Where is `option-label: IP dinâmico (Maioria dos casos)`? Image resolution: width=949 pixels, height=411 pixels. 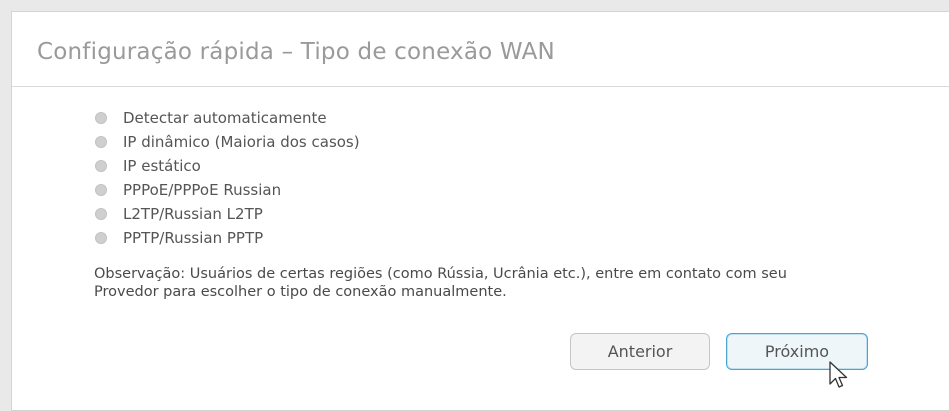 option-label: IP dinâmico (Maioria dos casos) is located at coordinates (241, 142).